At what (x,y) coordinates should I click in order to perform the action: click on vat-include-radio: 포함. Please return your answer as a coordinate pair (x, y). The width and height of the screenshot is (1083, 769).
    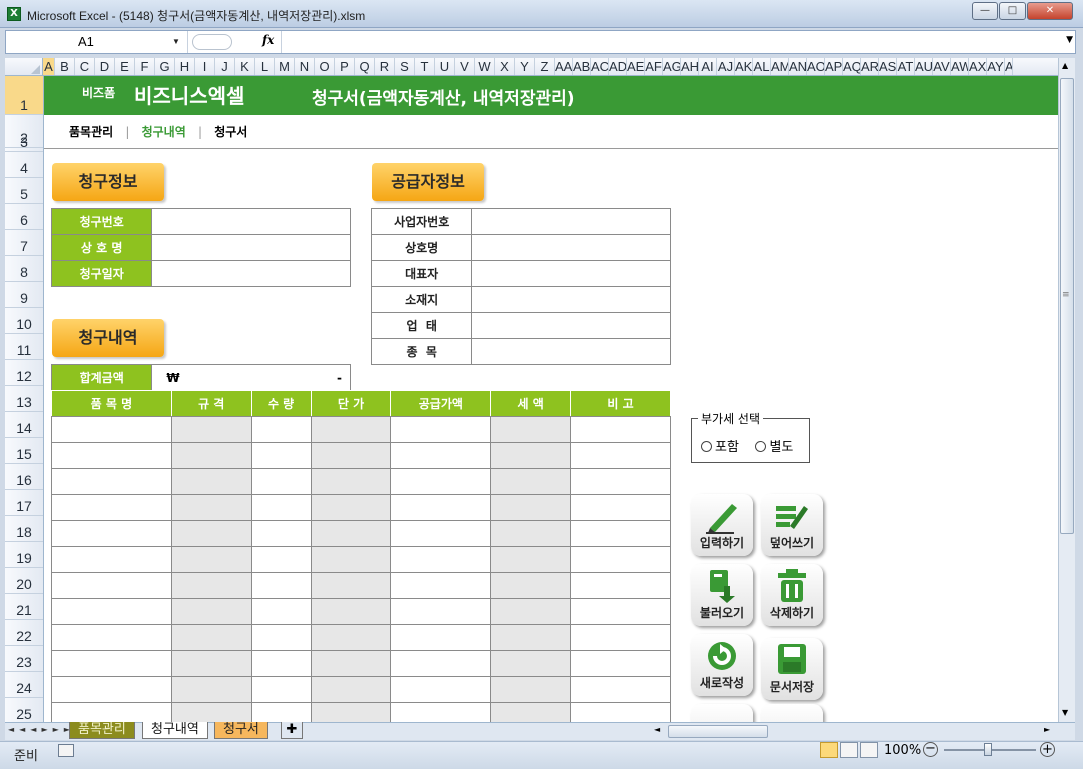
    Looking at the image, I should click on (720, 447).